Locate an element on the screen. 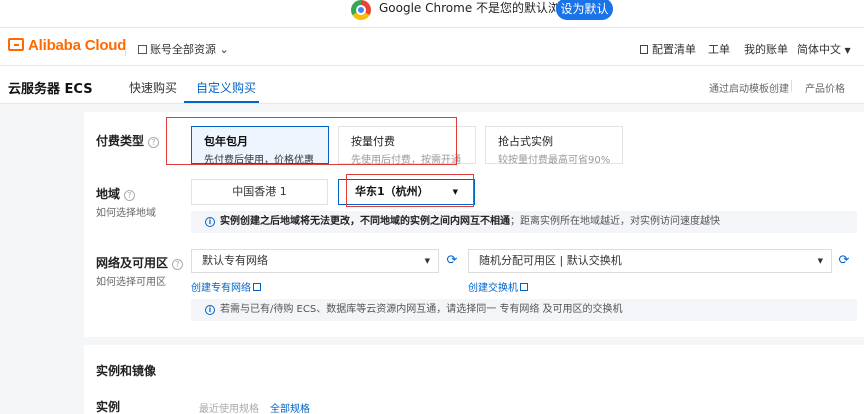 This screenshot has width=864, height=414. region-select-hangzhou: 华东1（杭州） ▼ is located at coordinates (406, 192).